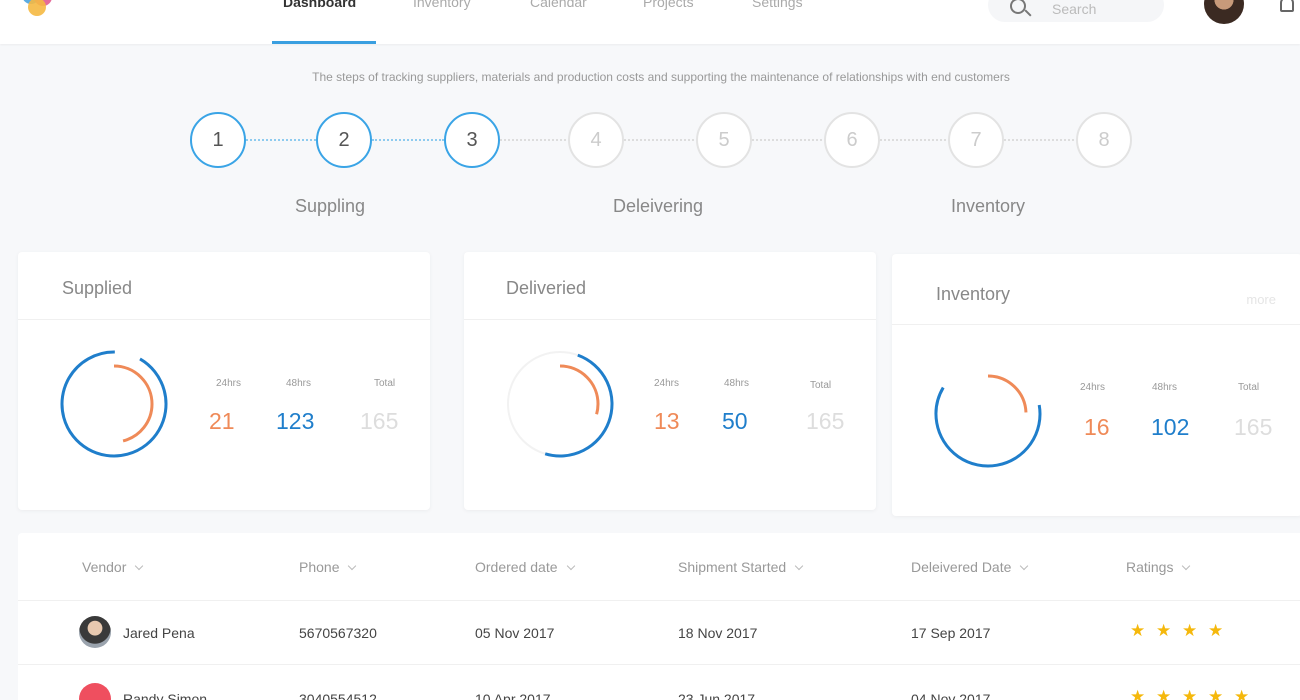 The image size is (1300, 700). I want to click on step-4: 4, so click(596, 140).